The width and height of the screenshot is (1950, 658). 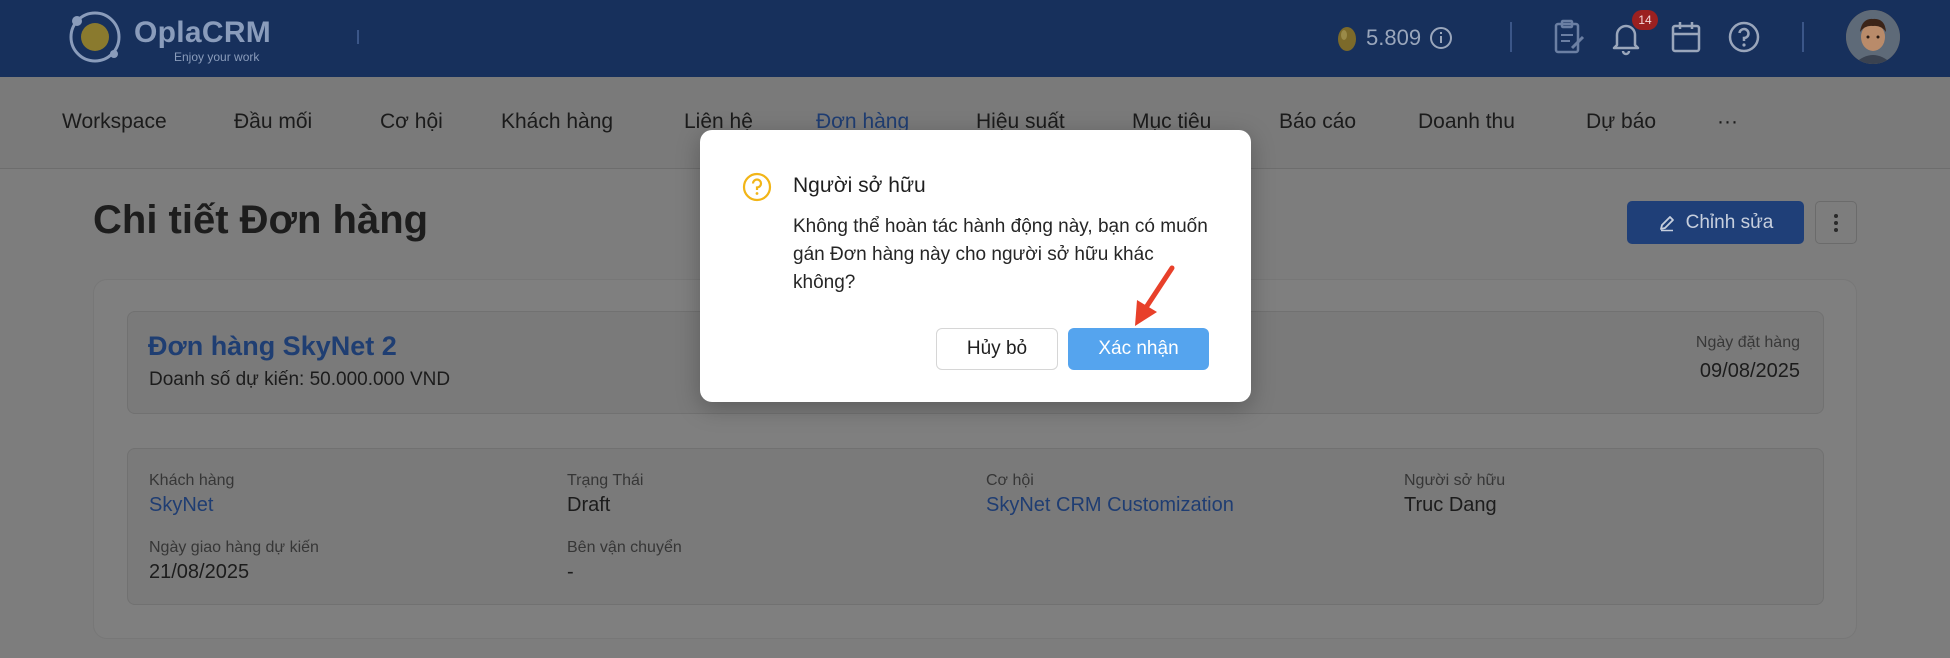 I want to click on page-title: Chi tiết Đơn hàng, so click(x=261, y=220).